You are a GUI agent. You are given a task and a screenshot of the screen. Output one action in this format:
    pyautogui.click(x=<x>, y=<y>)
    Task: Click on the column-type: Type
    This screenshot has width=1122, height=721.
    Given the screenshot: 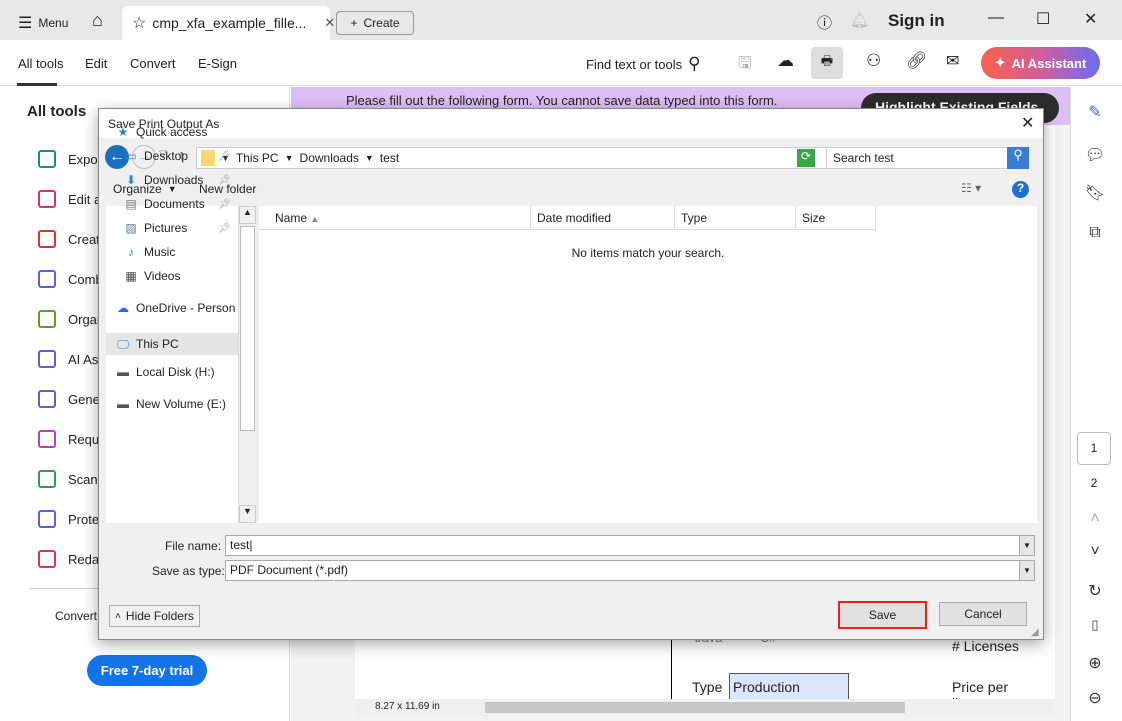 What is the action you would take?
    pyautogui.click(x=735, y=218)
    